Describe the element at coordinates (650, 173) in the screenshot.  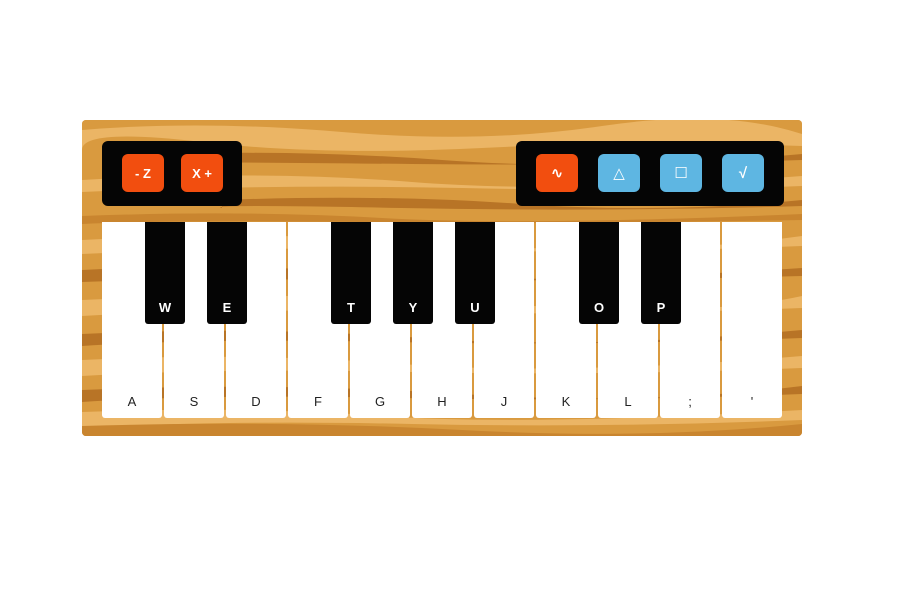
I see `waveform-control-panel: ∿ △ ☐ √` at that location.